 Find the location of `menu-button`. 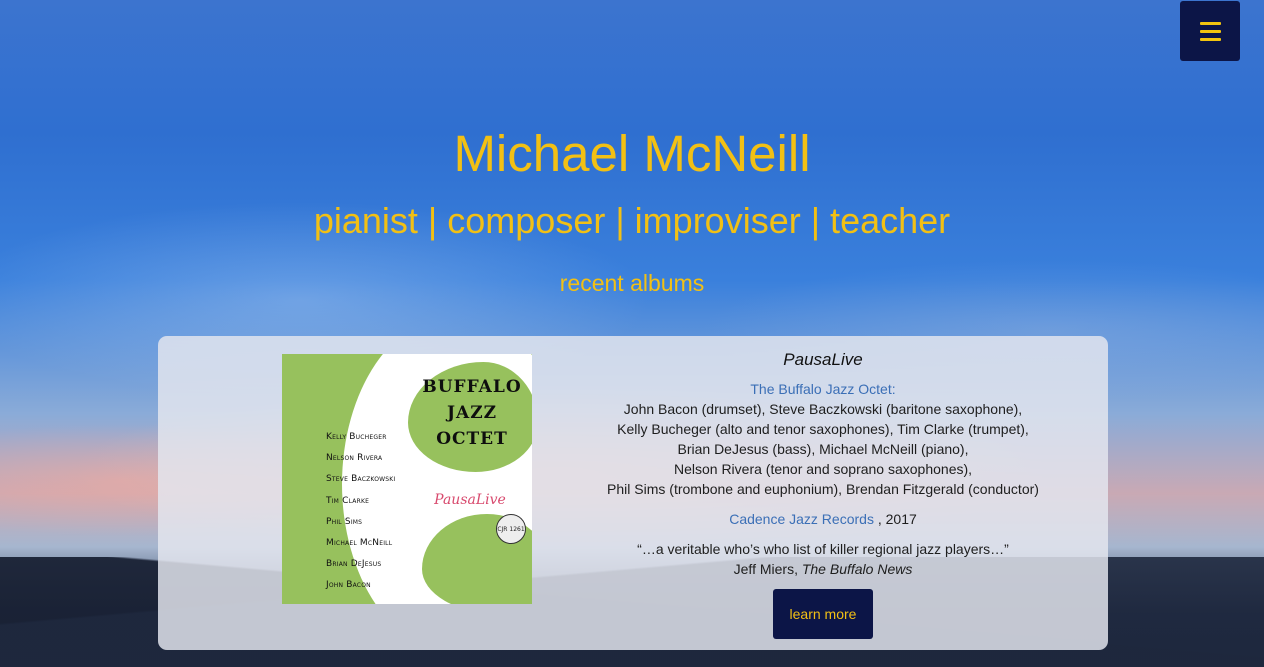

menu-button is located at coordinates (1210, 31).